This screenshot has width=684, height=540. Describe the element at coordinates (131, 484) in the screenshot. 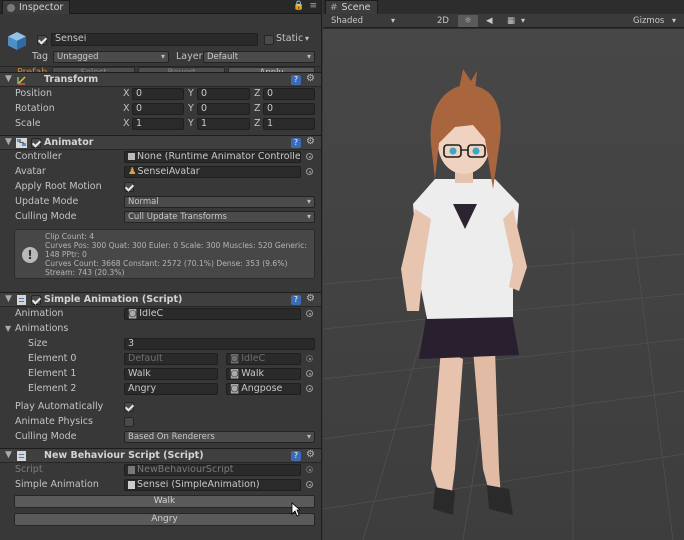

I see `cs-script-icon` at that location.